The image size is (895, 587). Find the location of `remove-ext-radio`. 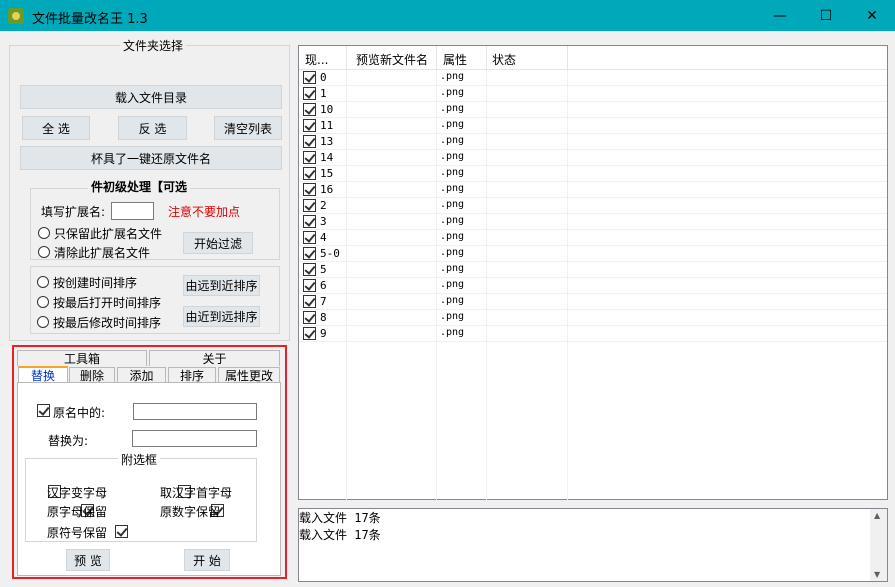

remove-ext-radio is located at coordinates (44, 252).